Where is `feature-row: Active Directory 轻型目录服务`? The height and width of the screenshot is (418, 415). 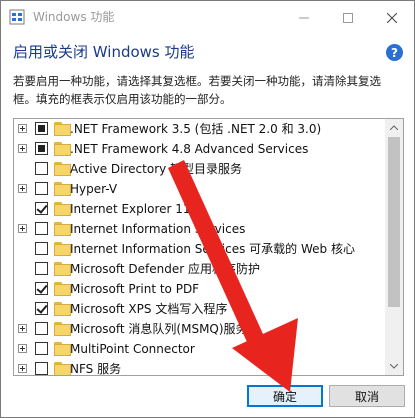
feature-row: Active Directory 轻型目录服务 is located at coordinates (199, 169).